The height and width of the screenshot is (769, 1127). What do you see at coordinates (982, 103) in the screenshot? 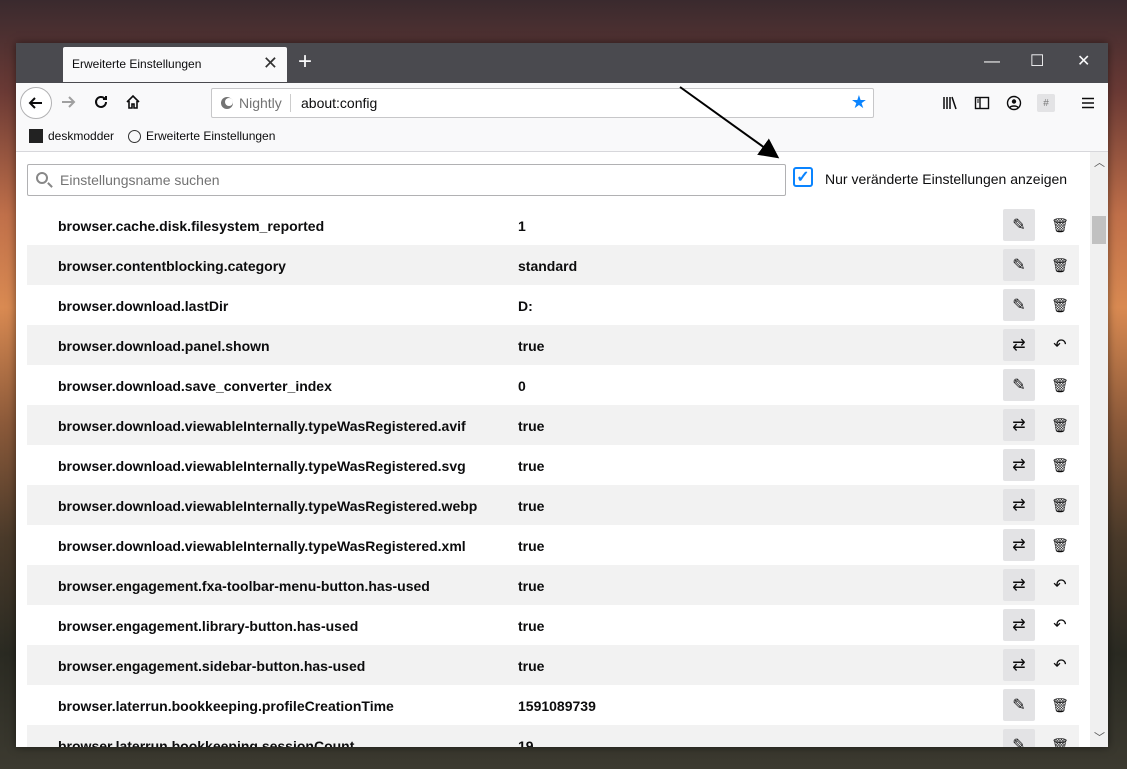
I see `sidebar-icon` at bounding box center [982, 103].